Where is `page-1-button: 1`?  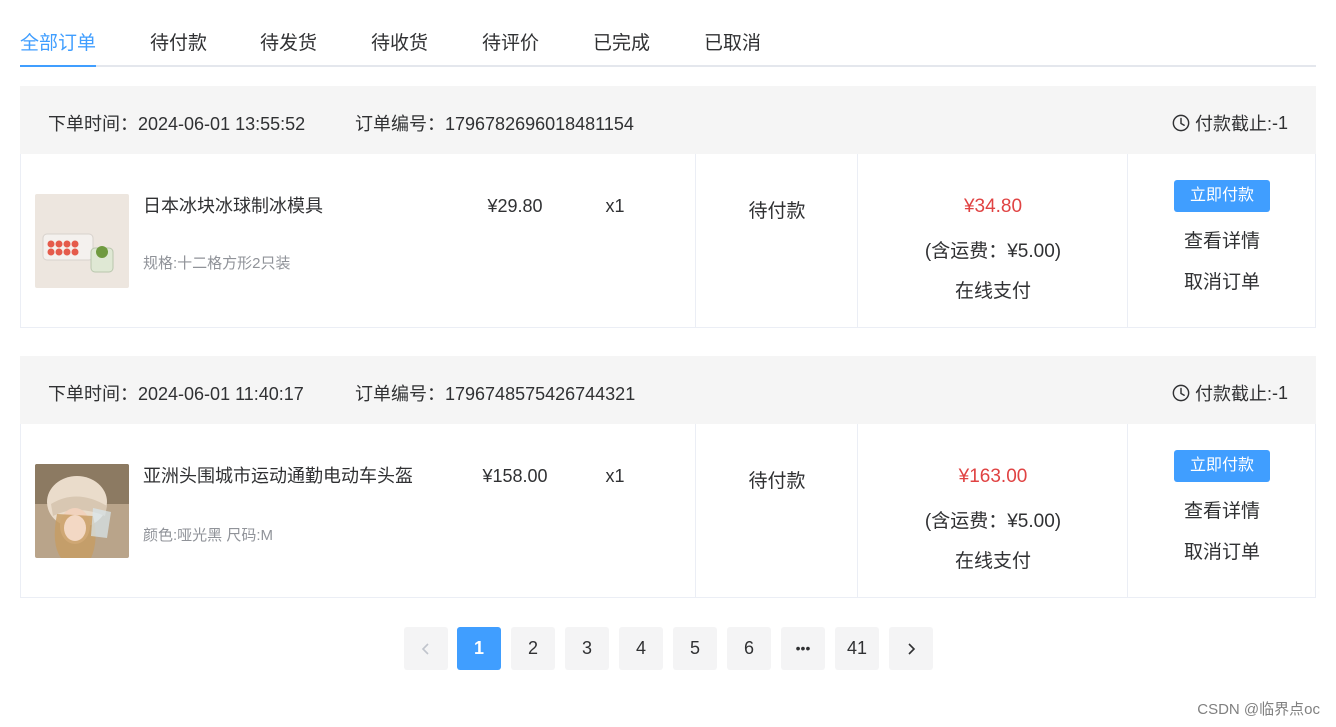
page-1-button: 1 is located at coordinates (479, 648).